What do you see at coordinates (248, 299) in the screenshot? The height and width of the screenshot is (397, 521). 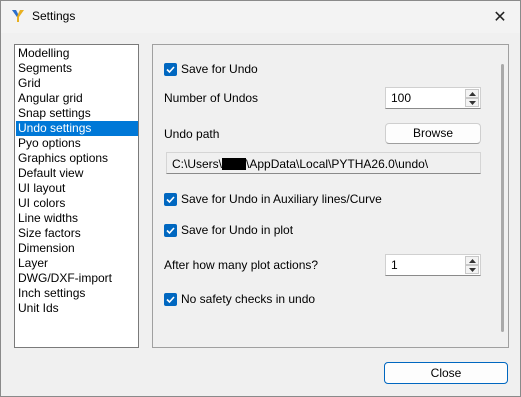 I see `no-safety-checks-label: No safety checks in undo` at bounding box center [248, 299].